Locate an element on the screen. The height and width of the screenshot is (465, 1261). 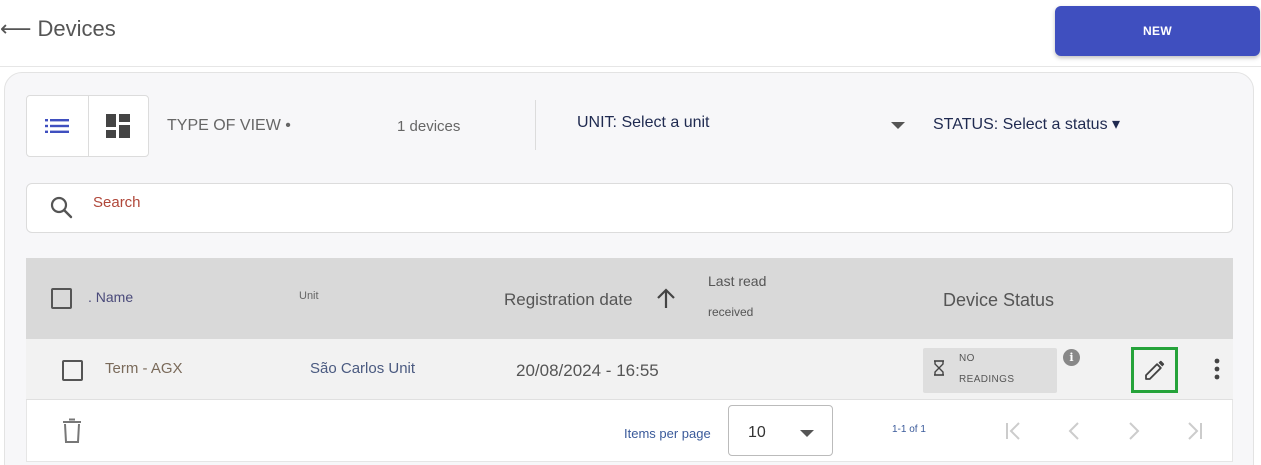
edit-button is located at coordinates (1154, 370).